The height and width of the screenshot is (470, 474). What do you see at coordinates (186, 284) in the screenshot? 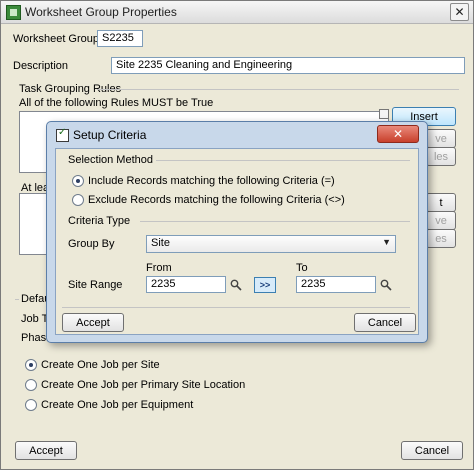
I see `from-site-field: 2235` at bounding box center [186, 284].